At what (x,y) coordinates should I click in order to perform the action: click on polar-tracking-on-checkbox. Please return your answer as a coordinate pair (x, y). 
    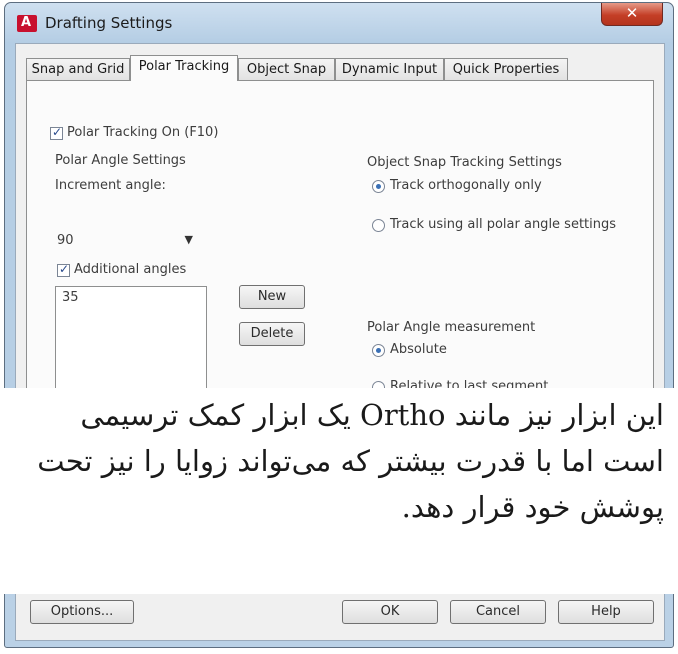
    Looking at the image, I should click on (56, 132).